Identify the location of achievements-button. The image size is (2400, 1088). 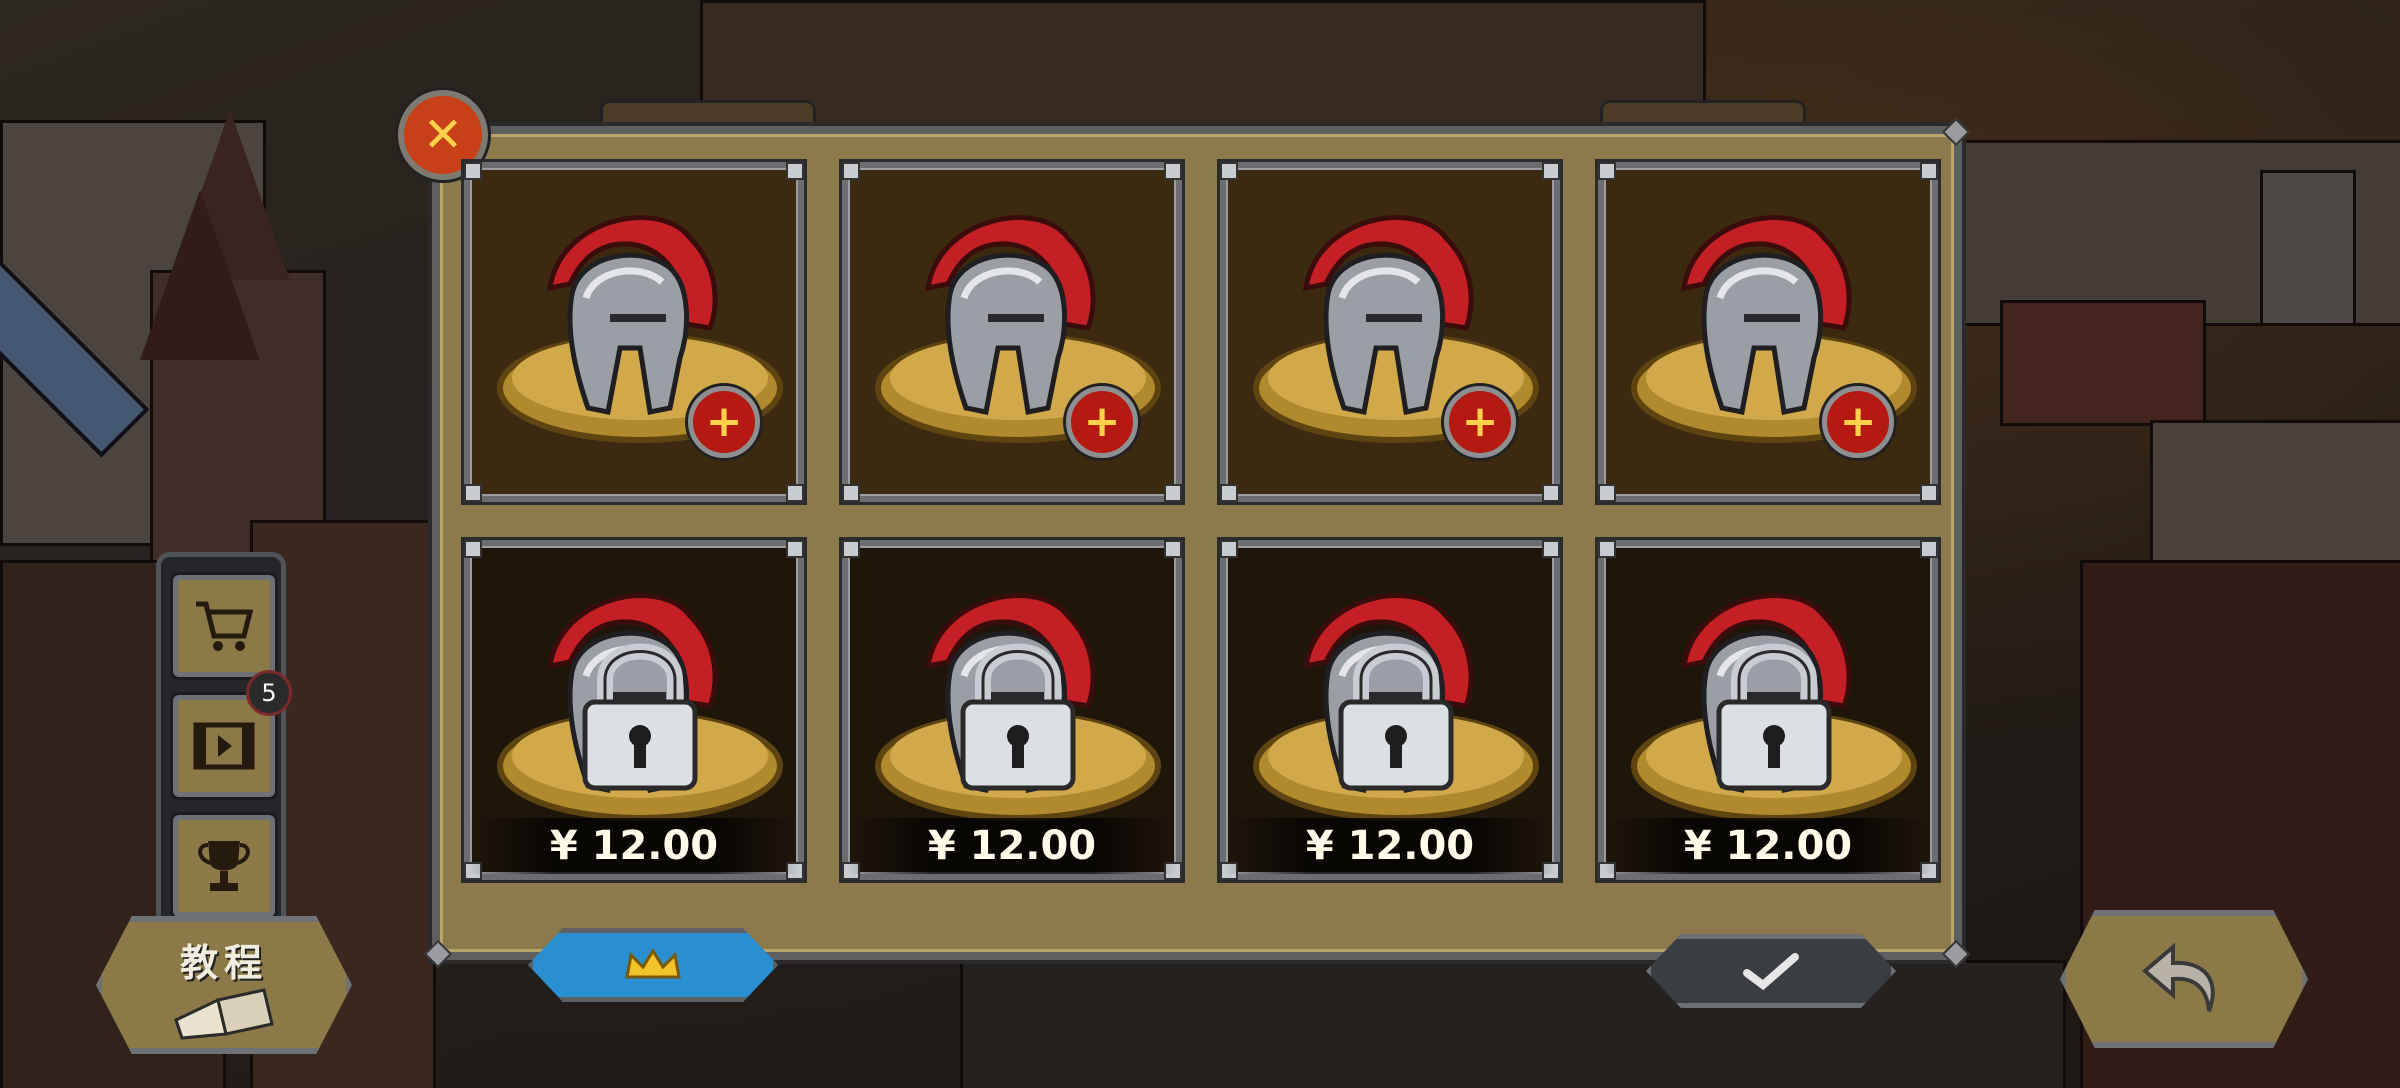
(224, 866).